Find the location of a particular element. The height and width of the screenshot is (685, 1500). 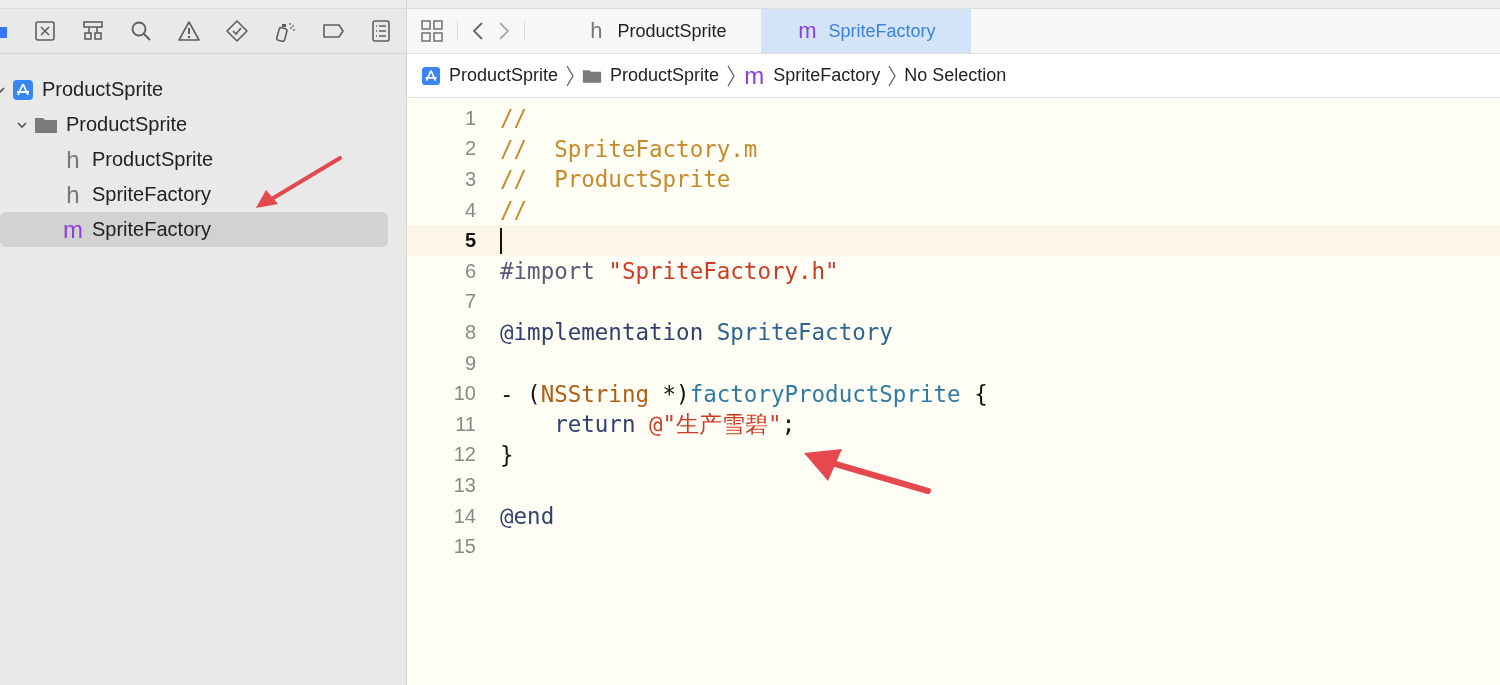

line-number: 8 is located at coordinates (469, 332).